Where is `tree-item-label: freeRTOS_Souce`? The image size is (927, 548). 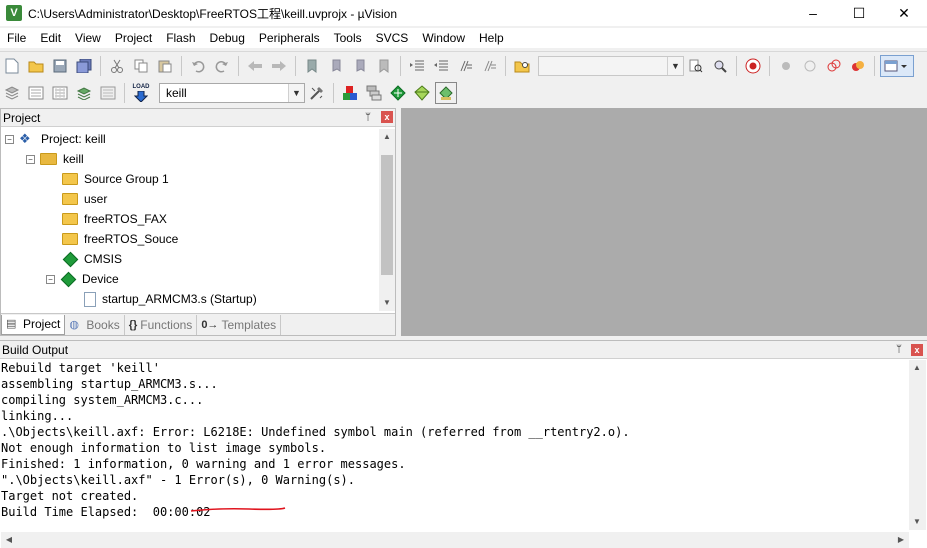
tree-item-label: freeRTOS_Souce is located at coordinates (131, 239).